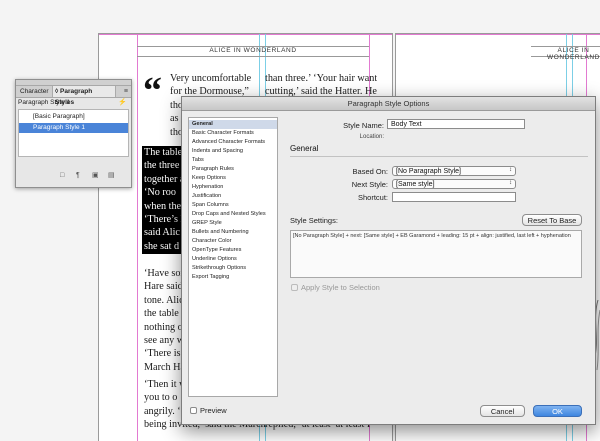 The image size is (600, 441). I want to click on category-item: Export Tagging, so click(233, 277).